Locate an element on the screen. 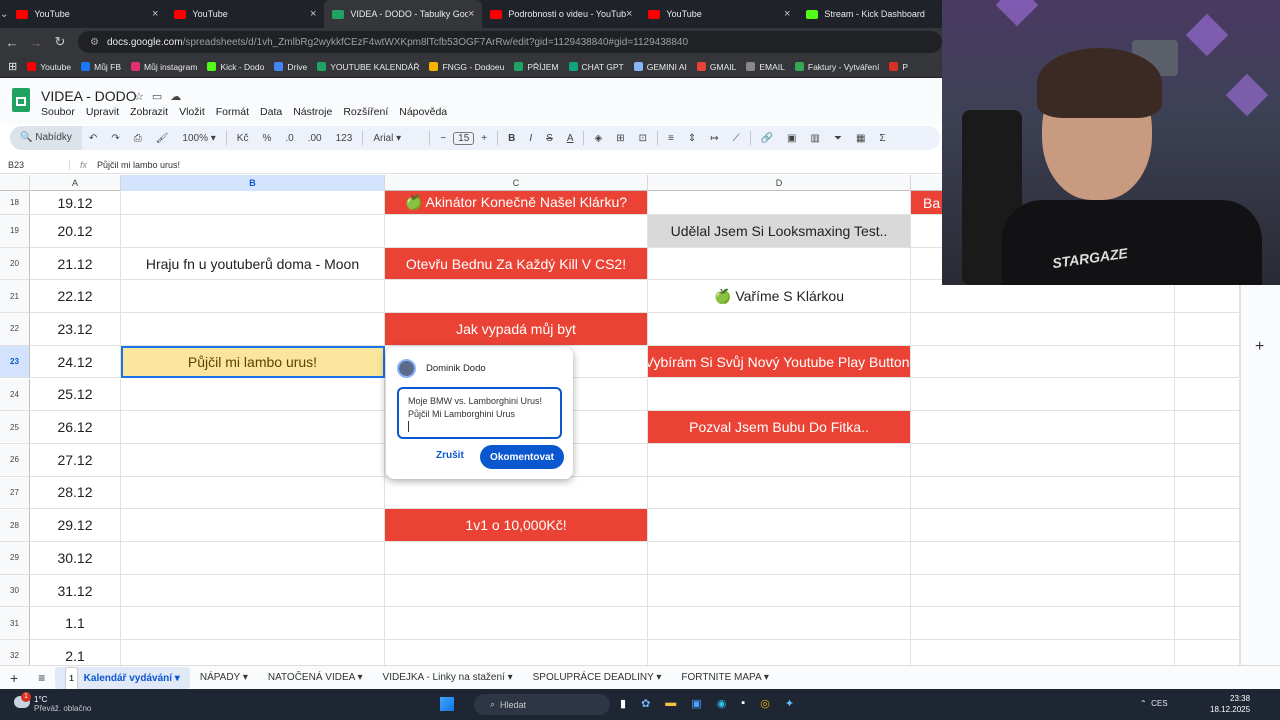  row-header: 22 is located at coordinates (15, 329).